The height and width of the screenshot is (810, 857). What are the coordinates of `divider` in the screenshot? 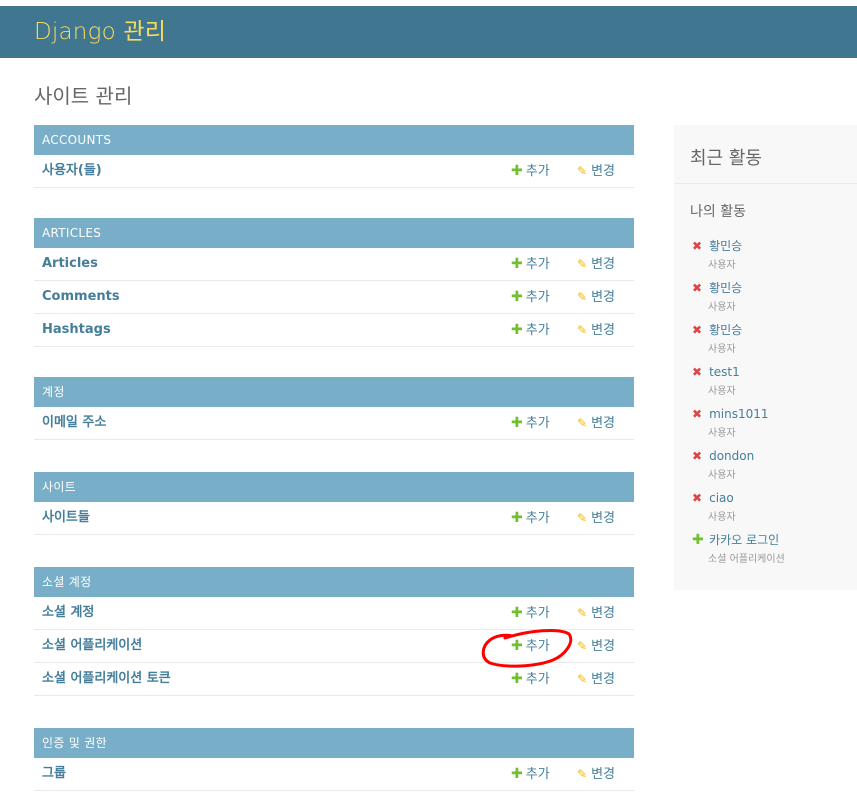 It's located at (765, 183).